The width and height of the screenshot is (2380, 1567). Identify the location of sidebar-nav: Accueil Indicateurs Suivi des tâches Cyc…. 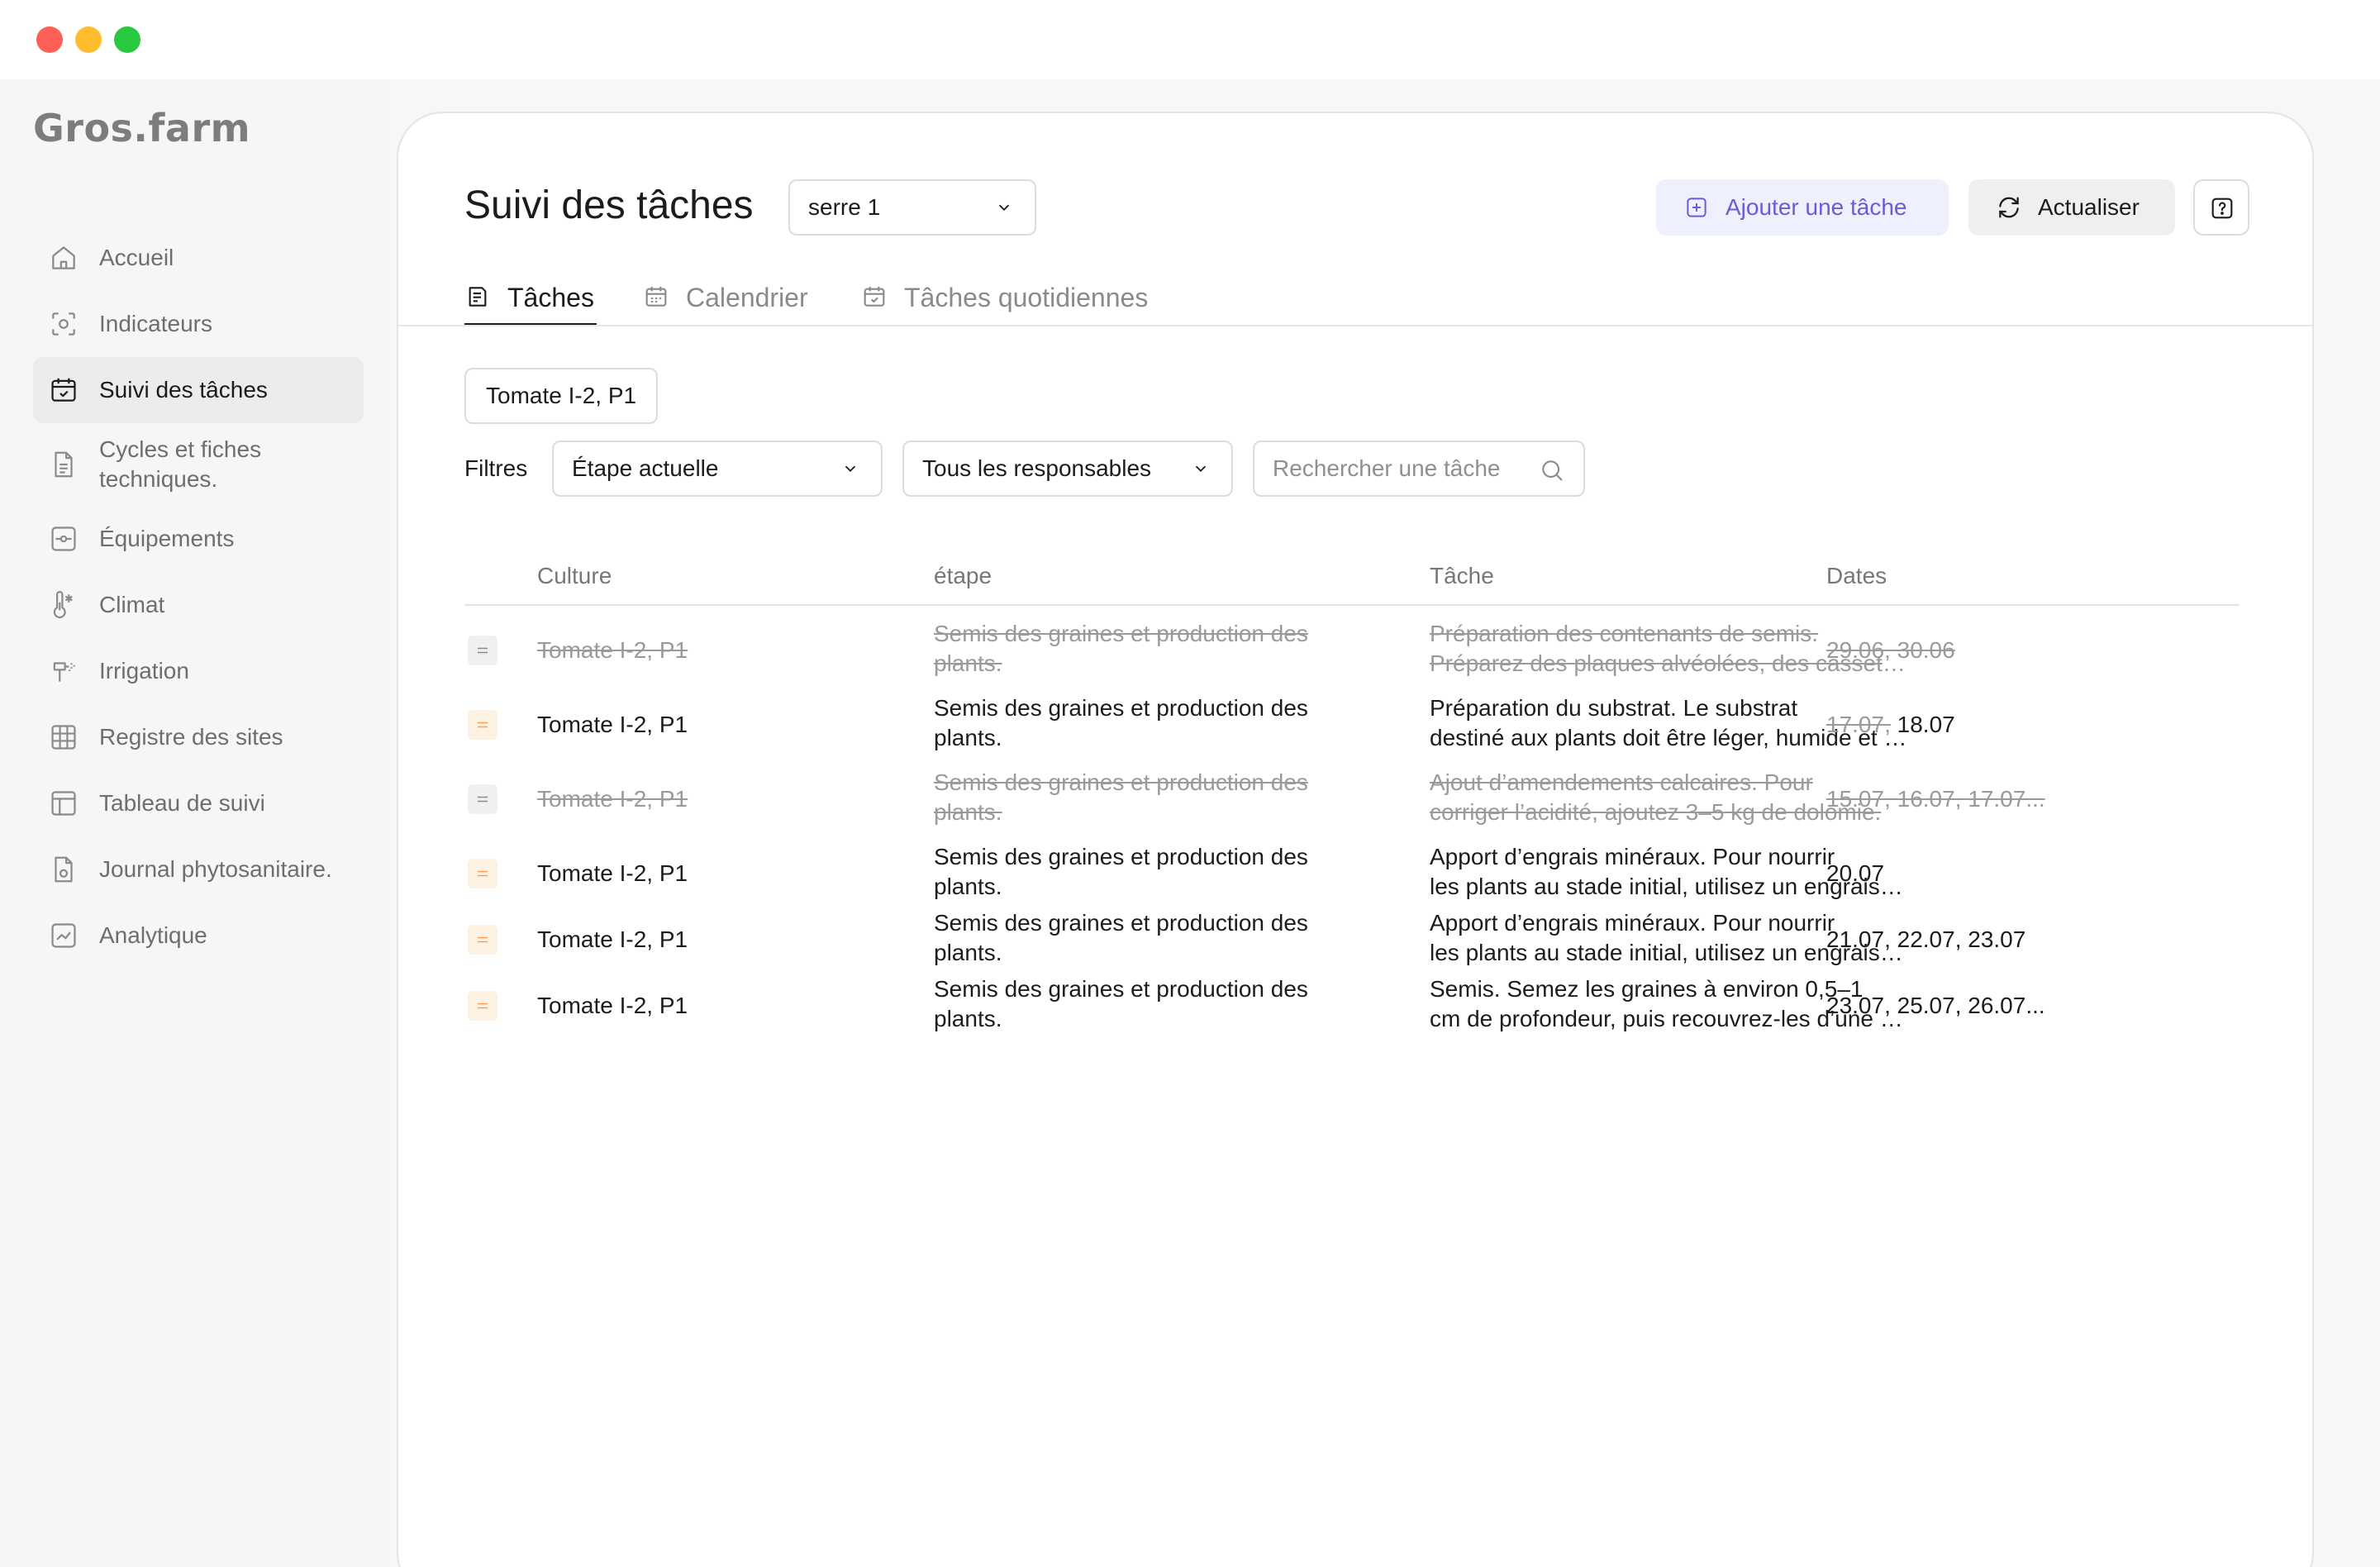
(198, 597).